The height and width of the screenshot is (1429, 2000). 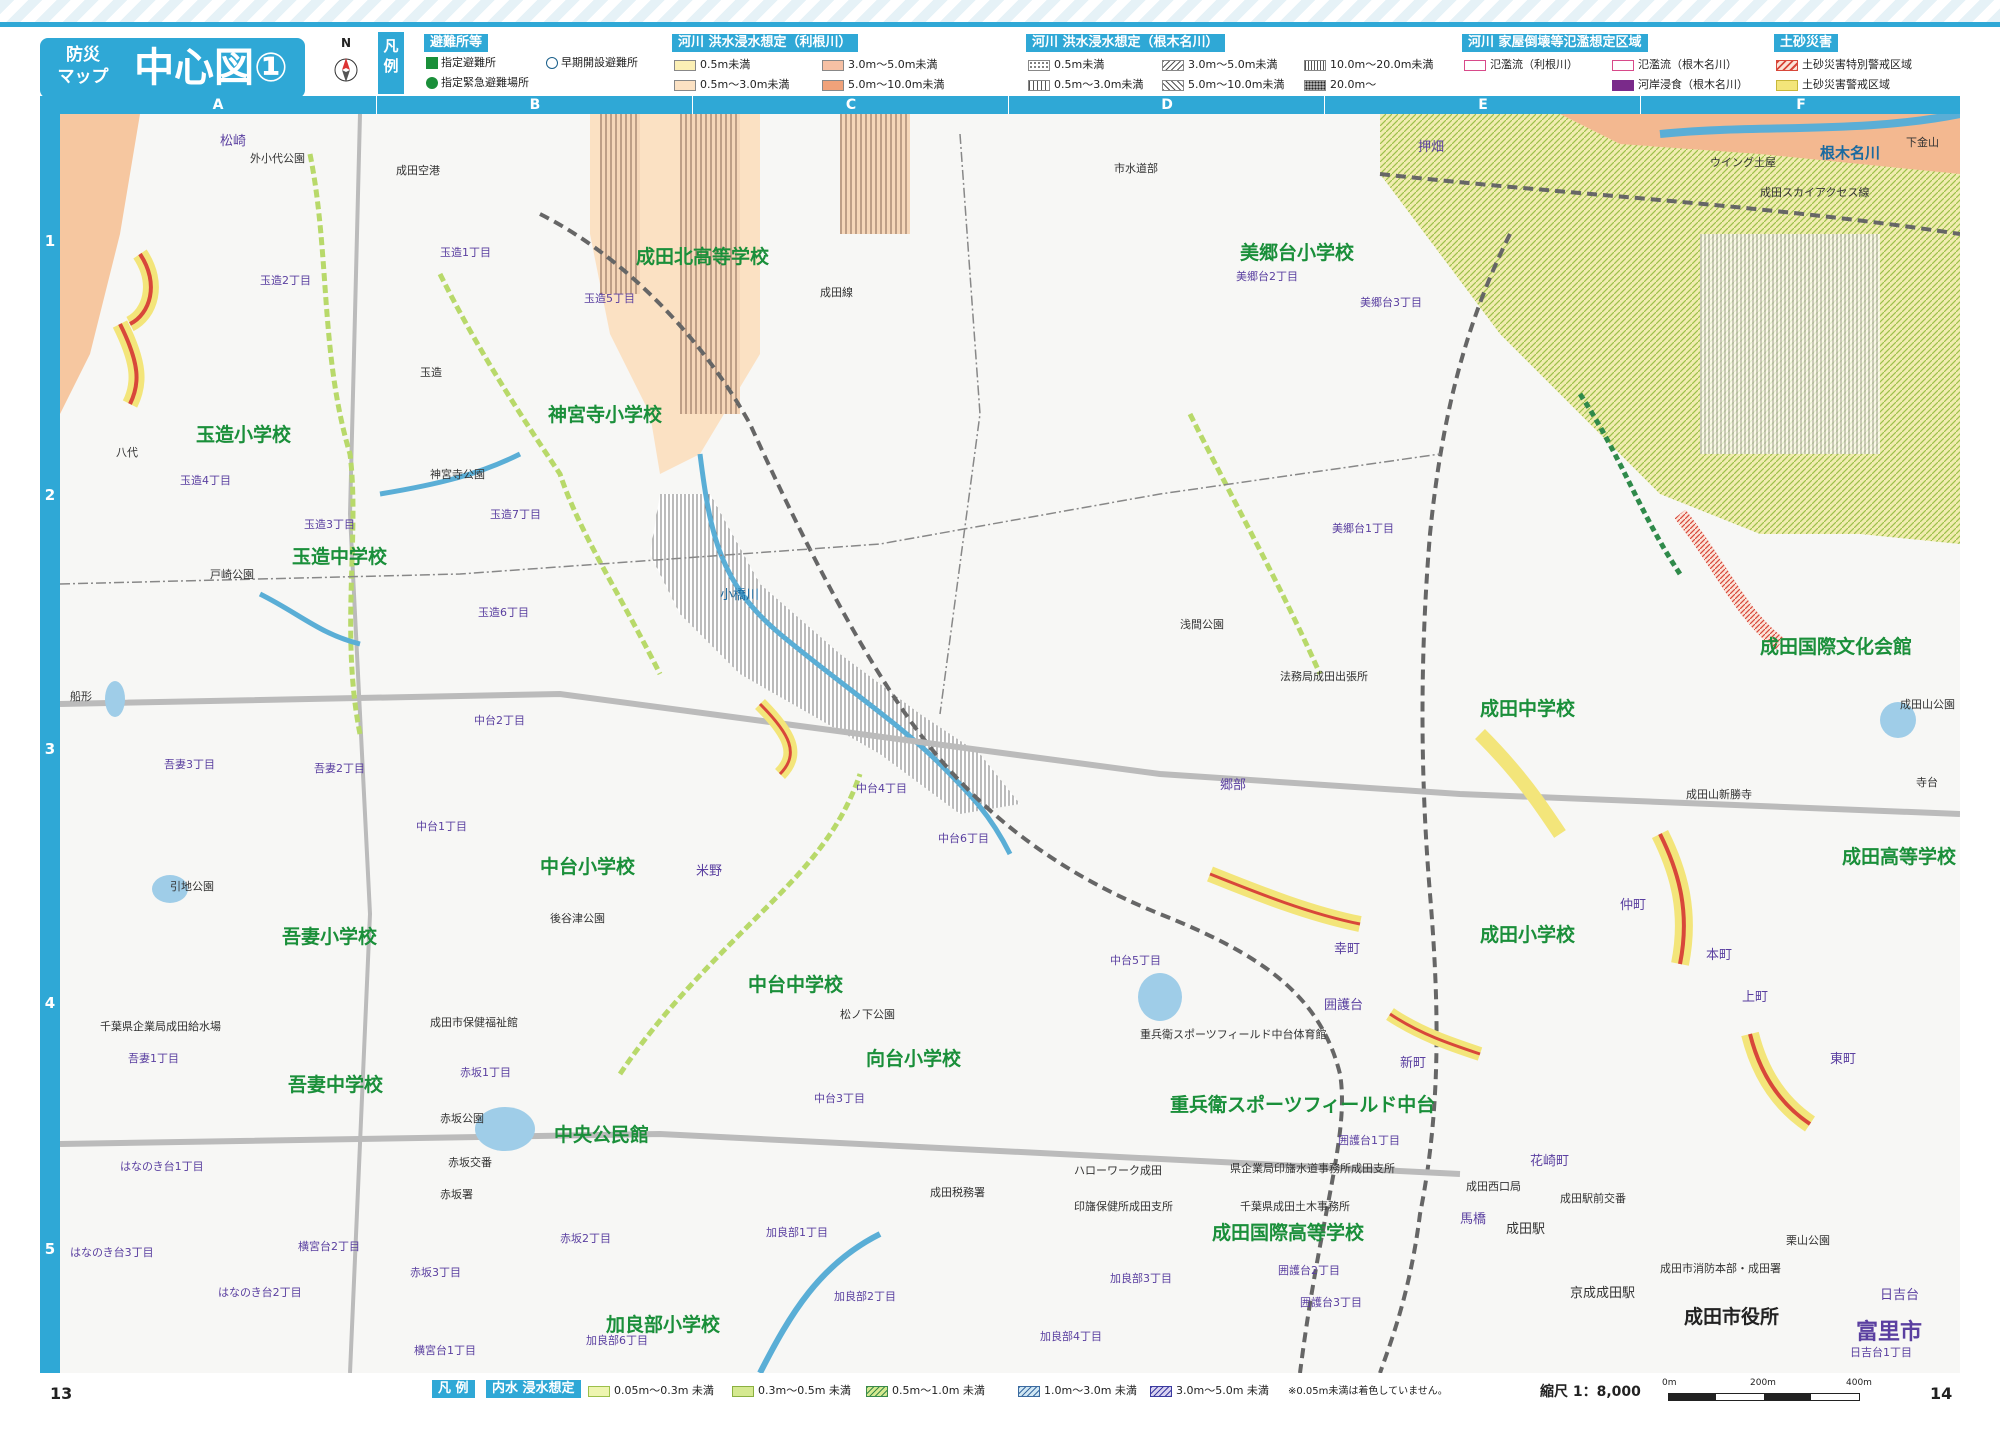 What do you see at coordinates (233, 141) in the screenshot?
I see `place-matsuzaki: 松崎` at bounding box center [233, 141].